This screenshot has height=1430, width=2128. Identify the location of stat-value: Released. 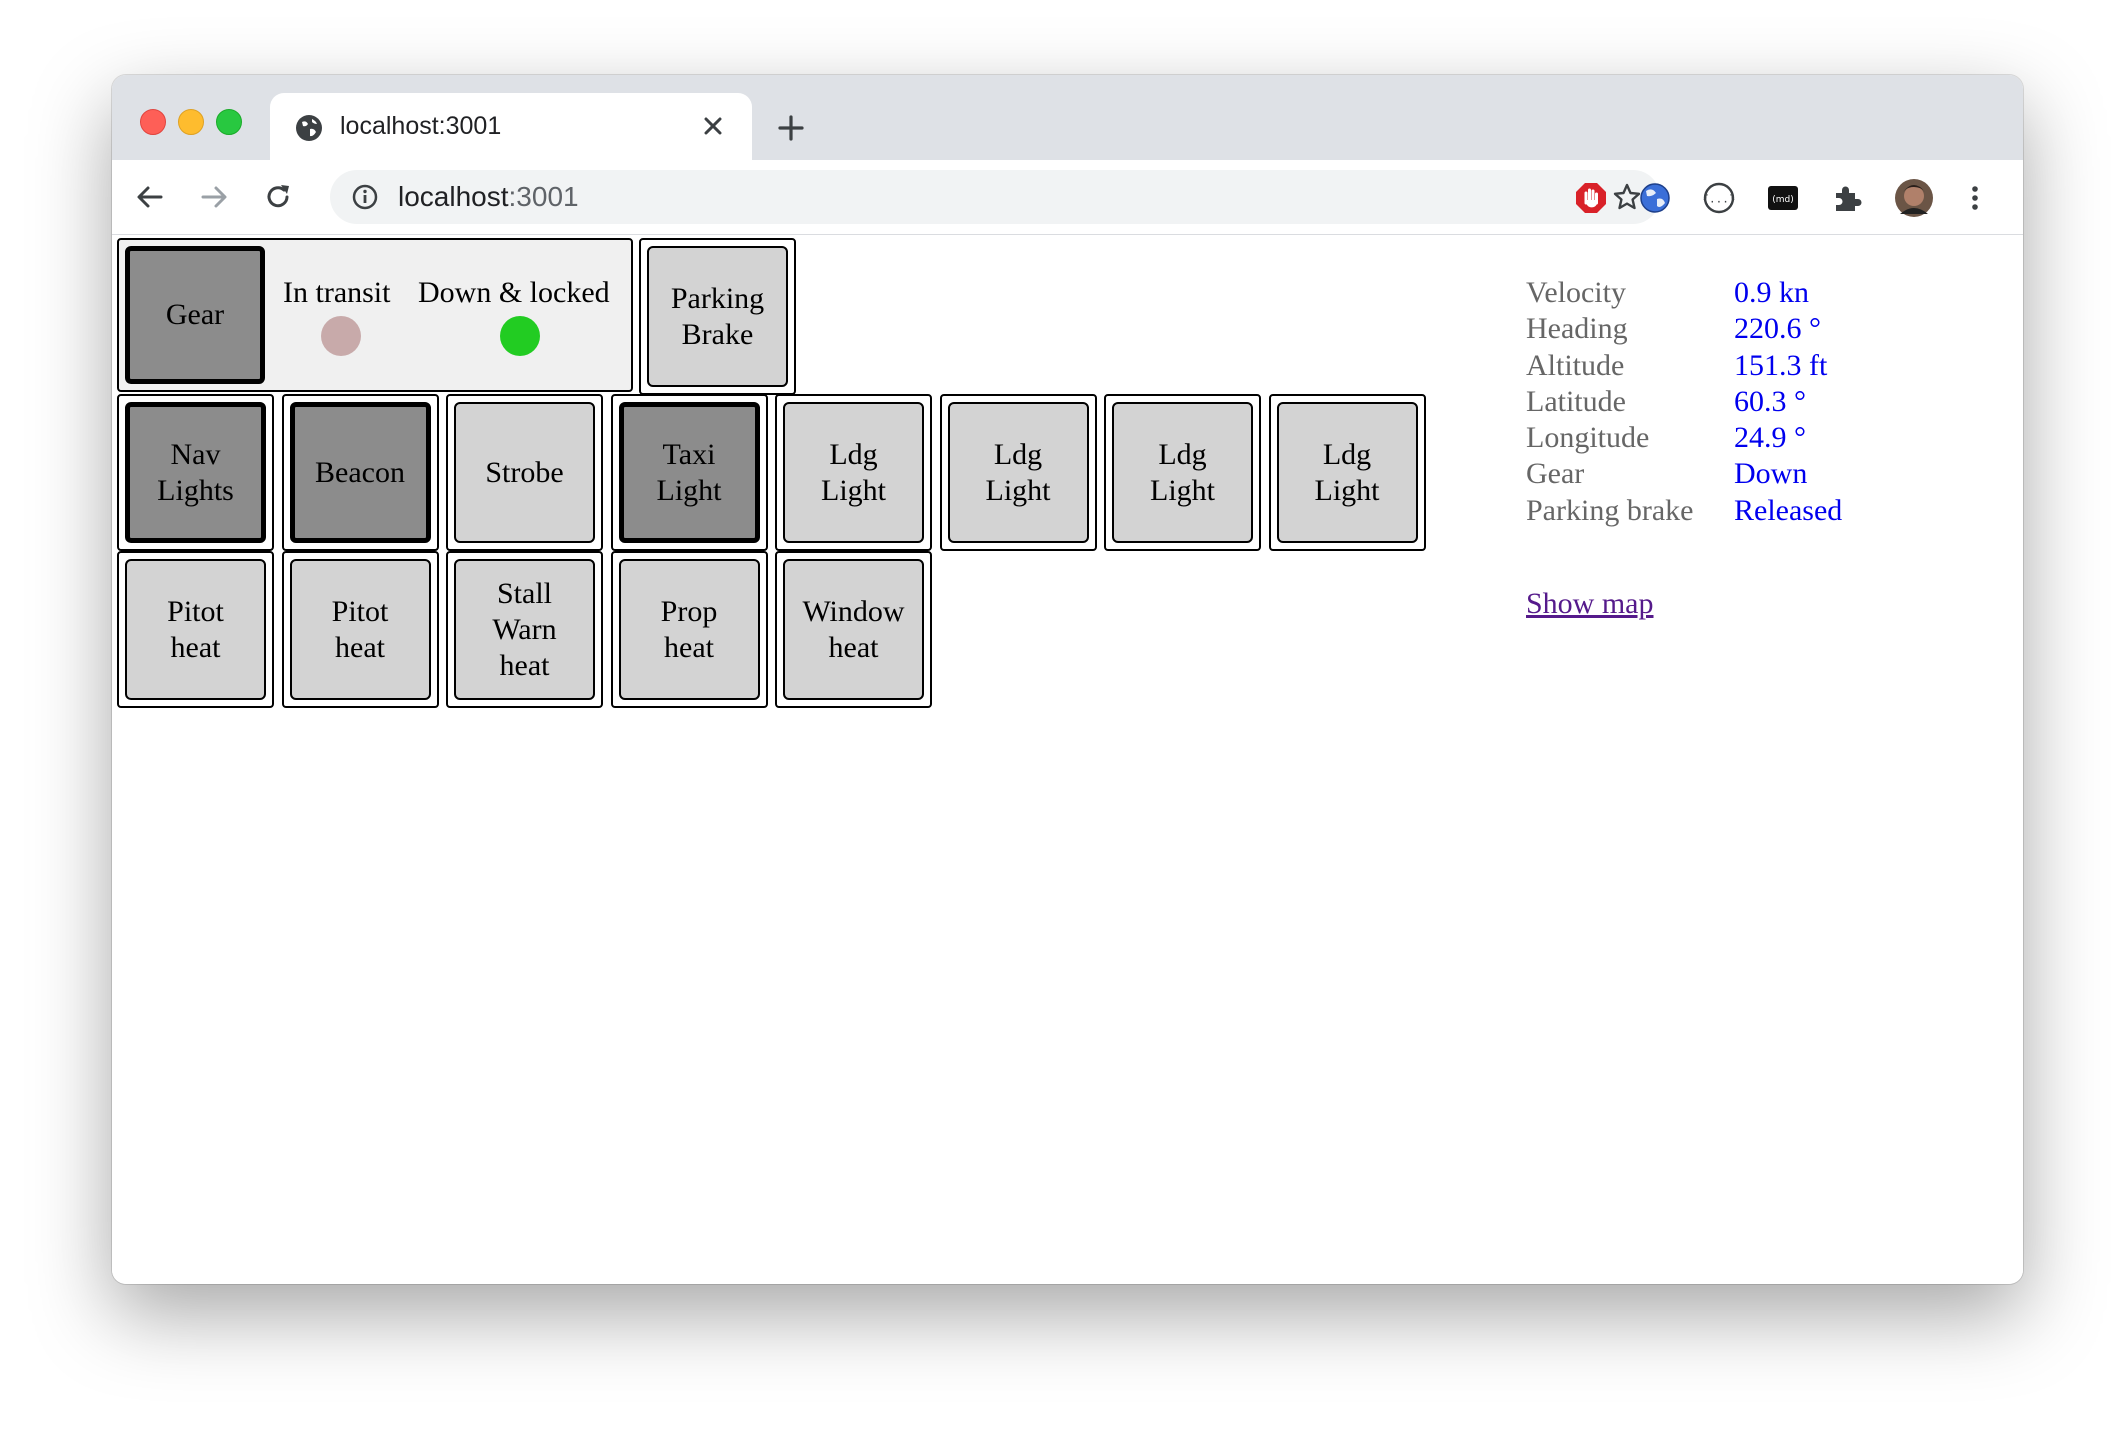
(1788, 510).